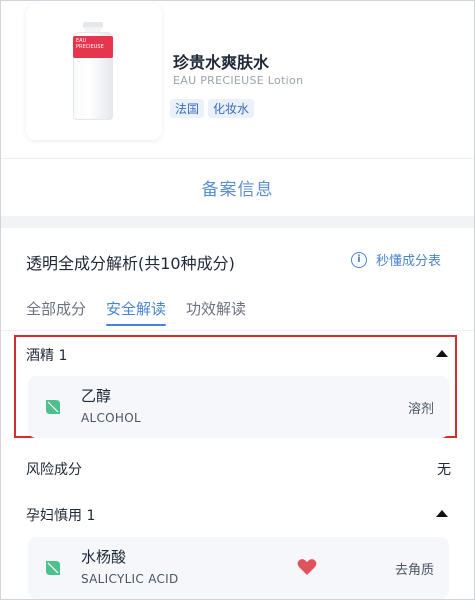 The height and width of the screenshot is (600, 475). I want to click on filing-info-label: 备案信息, so click(237, 190).